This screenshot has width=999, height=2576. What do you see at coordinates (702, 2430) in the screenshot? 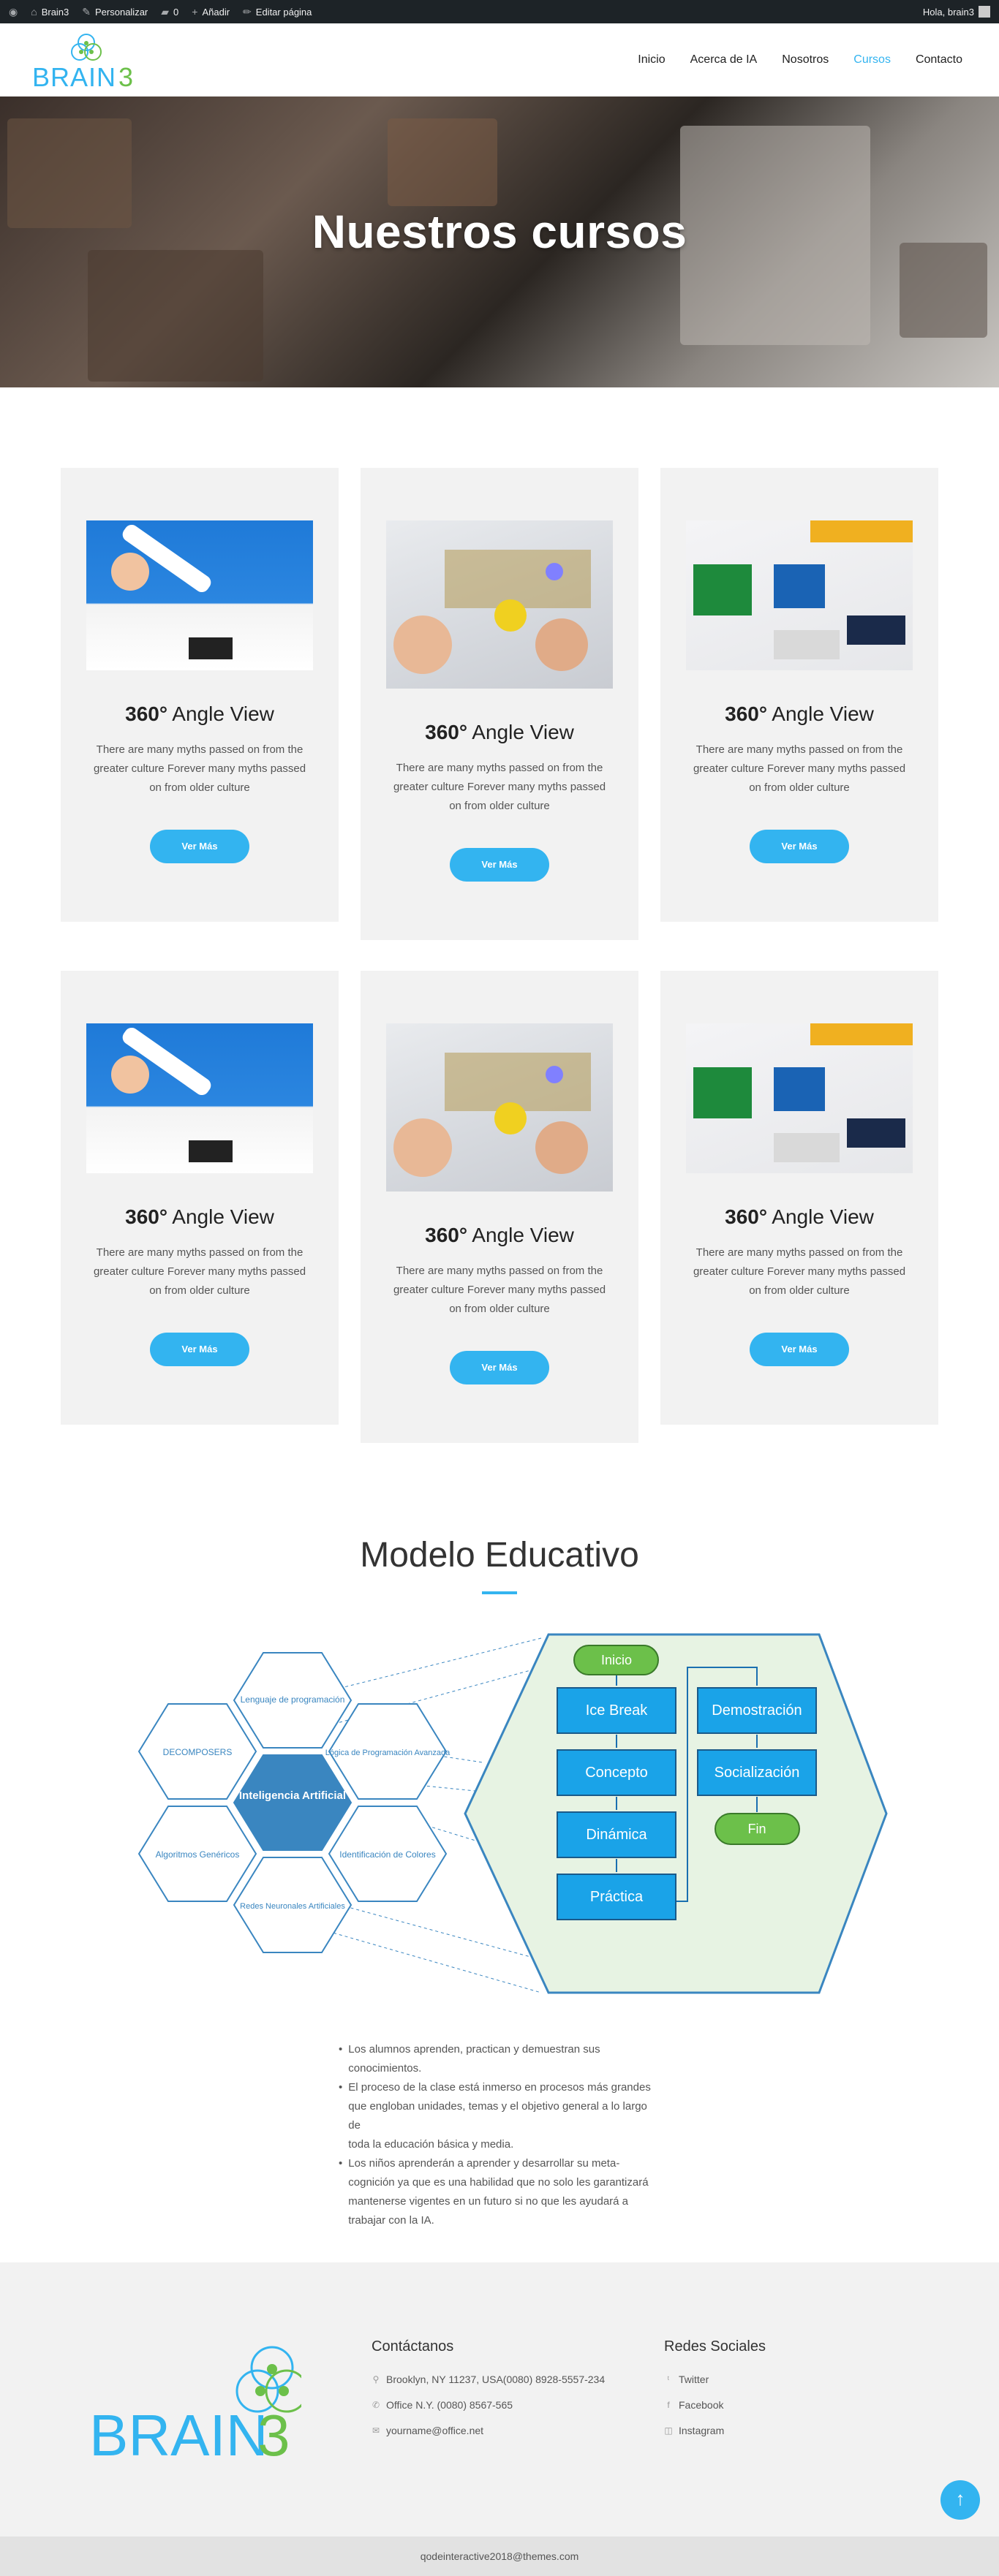
I see `social-label: Instagram` at bounding box center [702, 2430].